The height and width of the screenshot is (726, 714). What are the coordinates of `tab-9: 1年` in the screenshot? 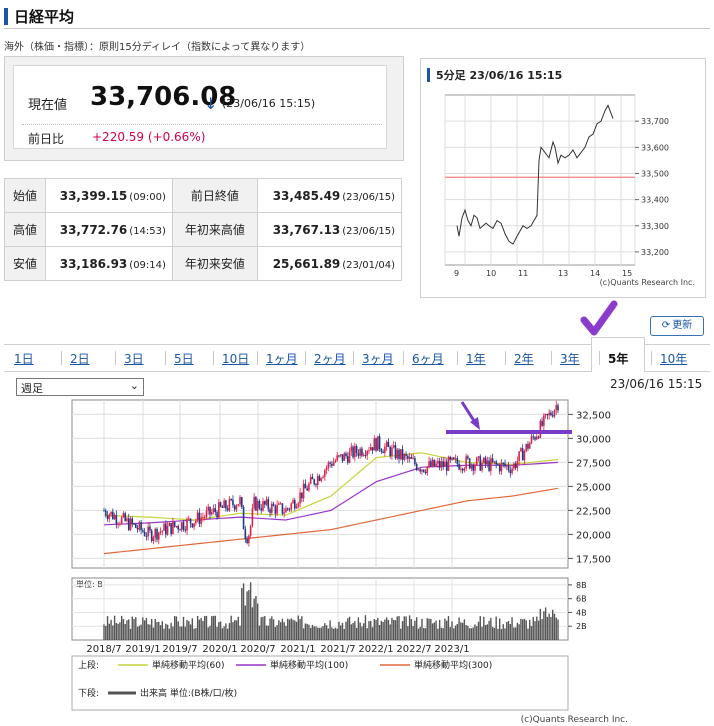 It's located at (476, 358).